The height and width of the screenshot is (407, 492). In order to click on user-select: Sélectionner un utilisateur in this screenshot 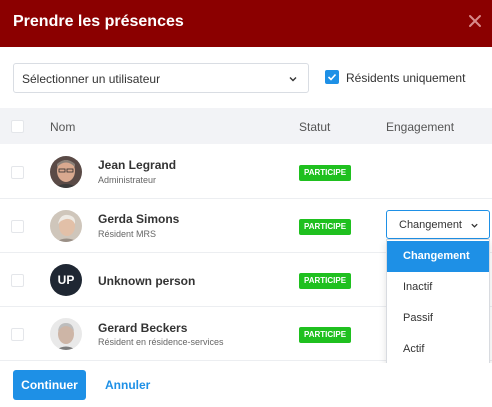, I will do `click(161, 78)`.